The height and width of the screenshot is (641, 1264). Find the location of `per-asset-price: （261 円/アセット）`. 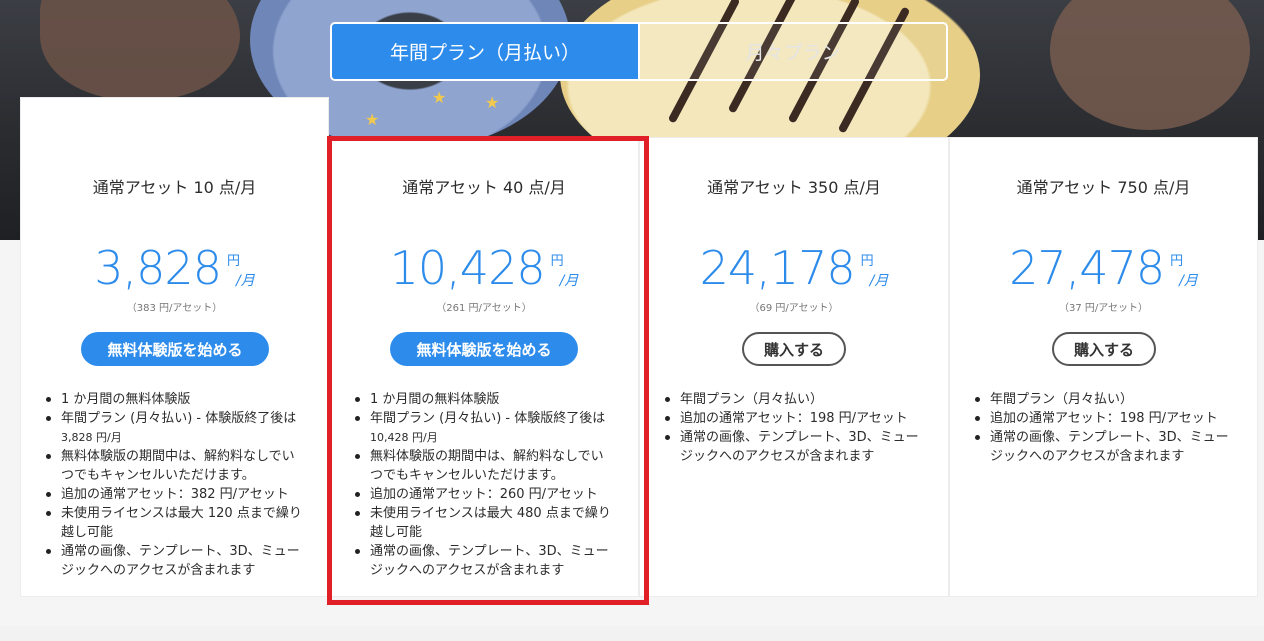

per-asset-price: （261 円/アセット） is located at coordinates (484, 308).